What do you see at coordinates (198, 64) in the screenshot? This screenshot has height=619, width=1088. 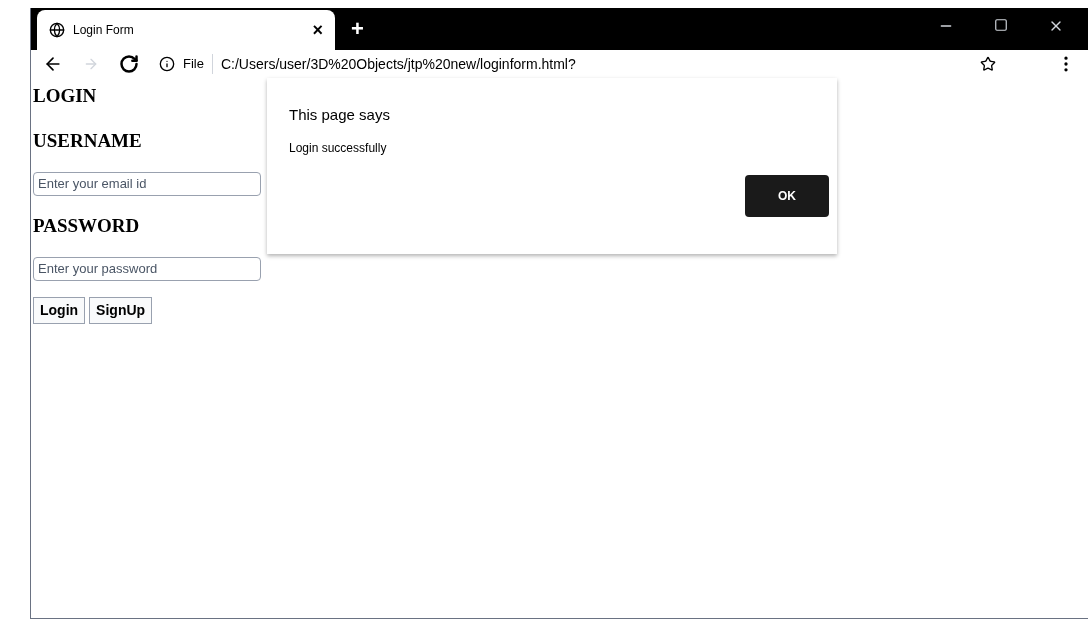 I see `scheme-label: File` at bounding box center [198, 64].